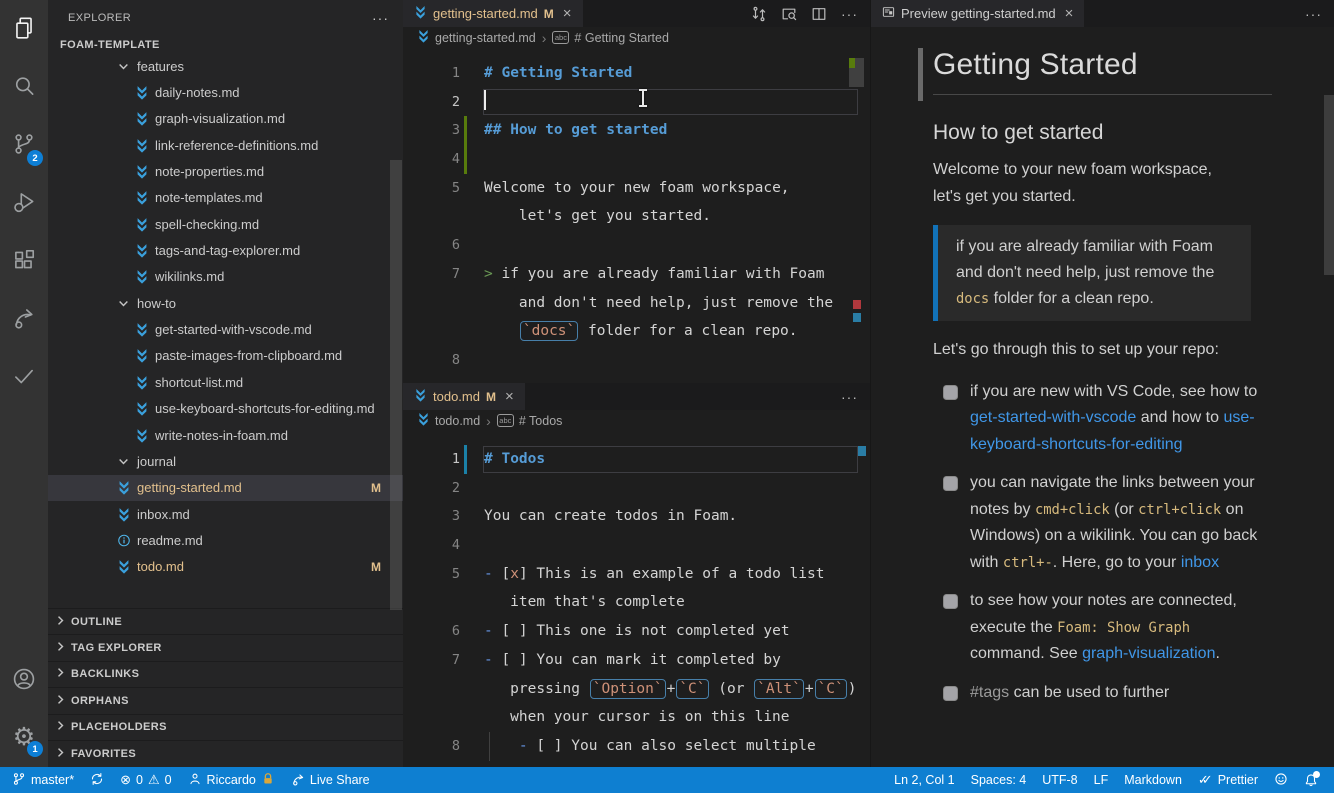  Describe the element at coordinates (501, 573) in the screenshot. I see `token: [` at that location.